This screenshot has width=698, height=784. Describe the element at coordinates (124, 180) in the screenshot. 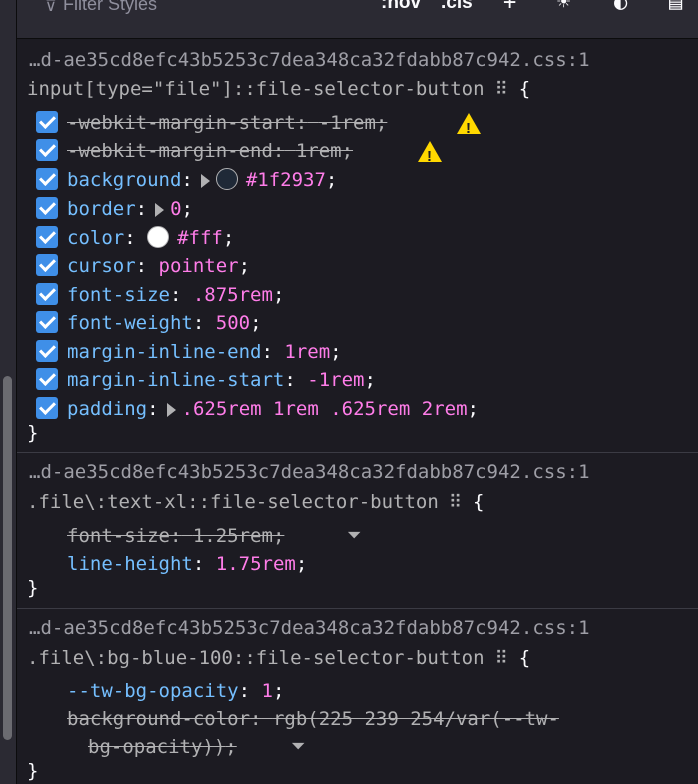

I see `property-name: background` at that location.